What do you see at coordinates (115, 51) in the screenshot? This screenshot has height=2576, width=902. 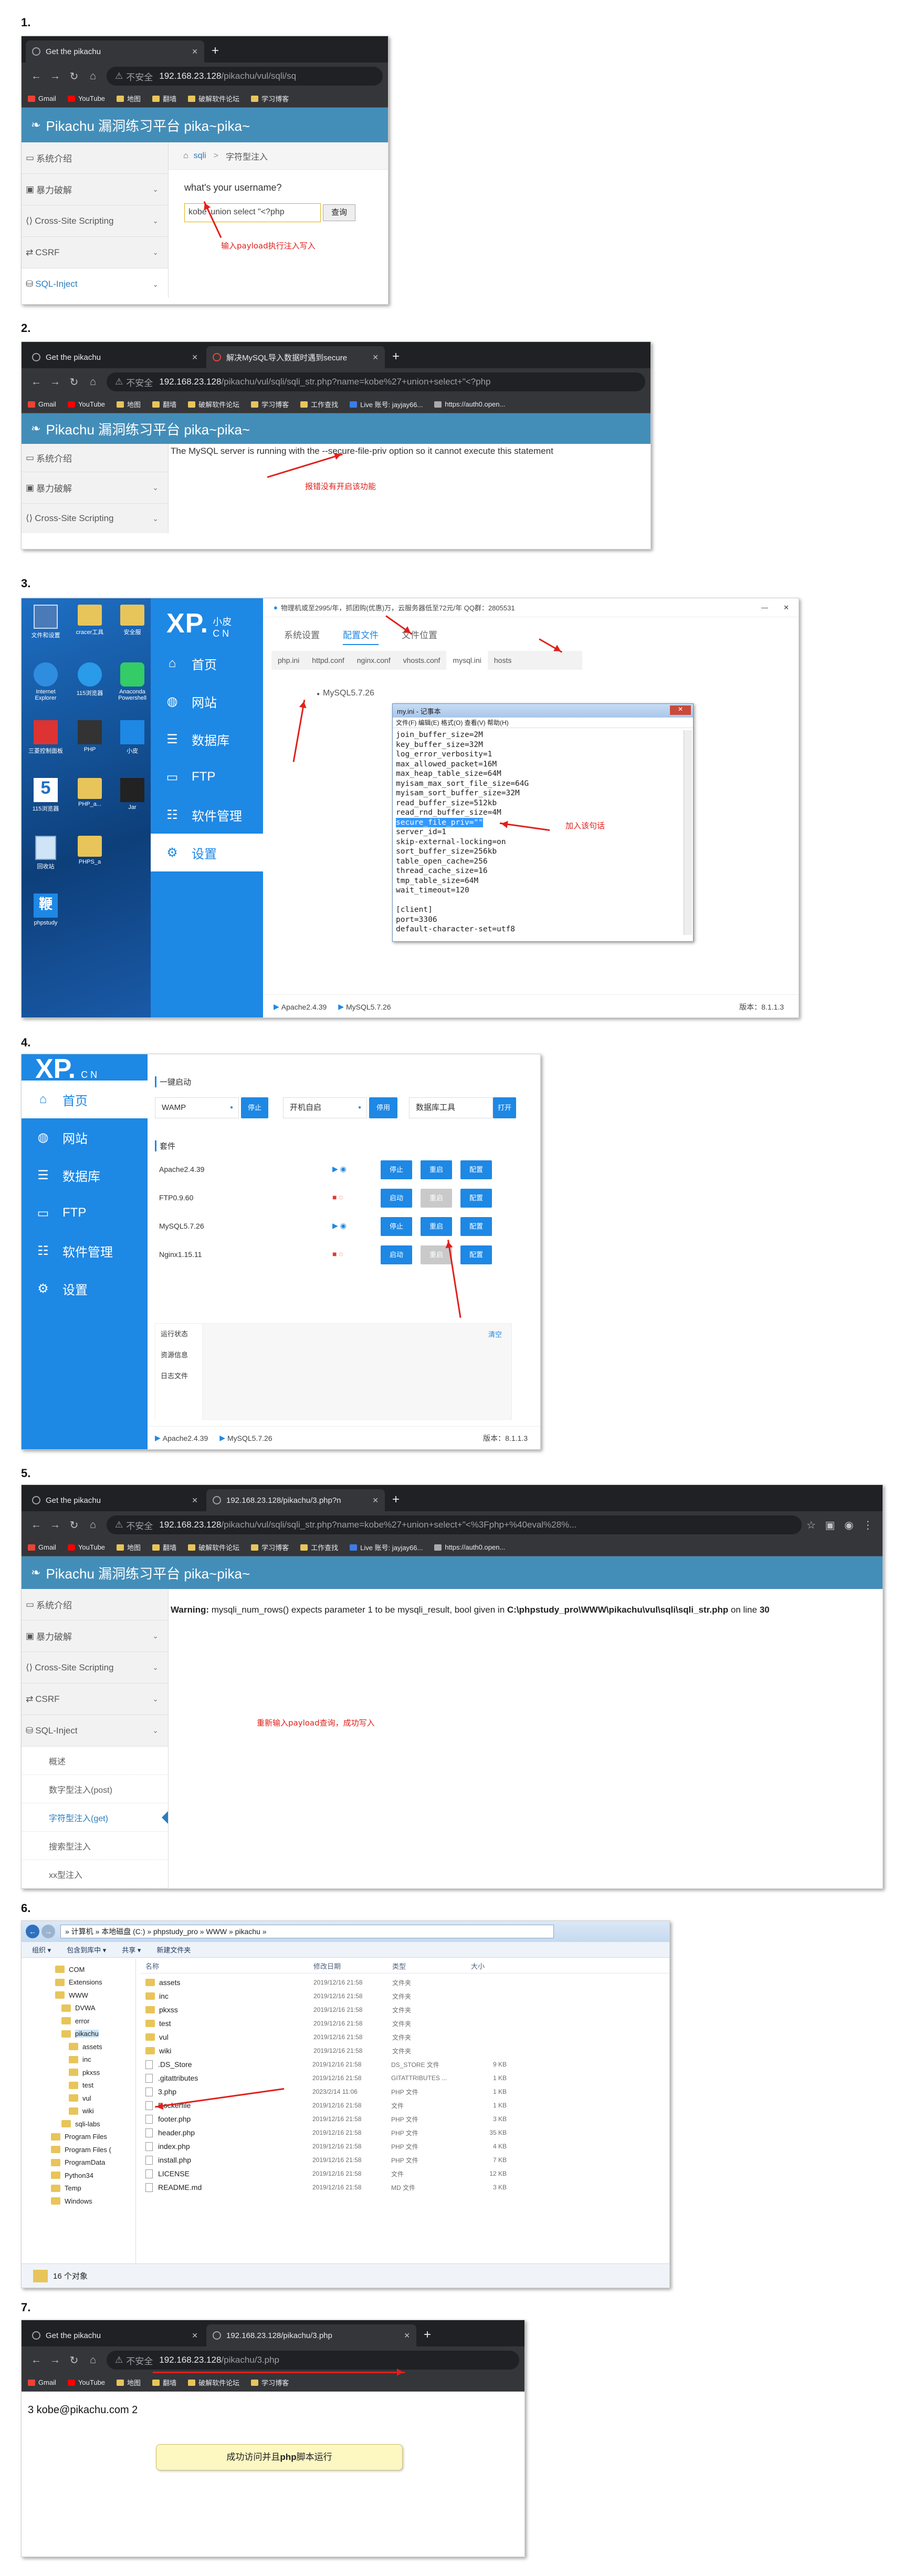 I see `browser-tab: Get the pikachu ✕` at bounding box center [115, 51].